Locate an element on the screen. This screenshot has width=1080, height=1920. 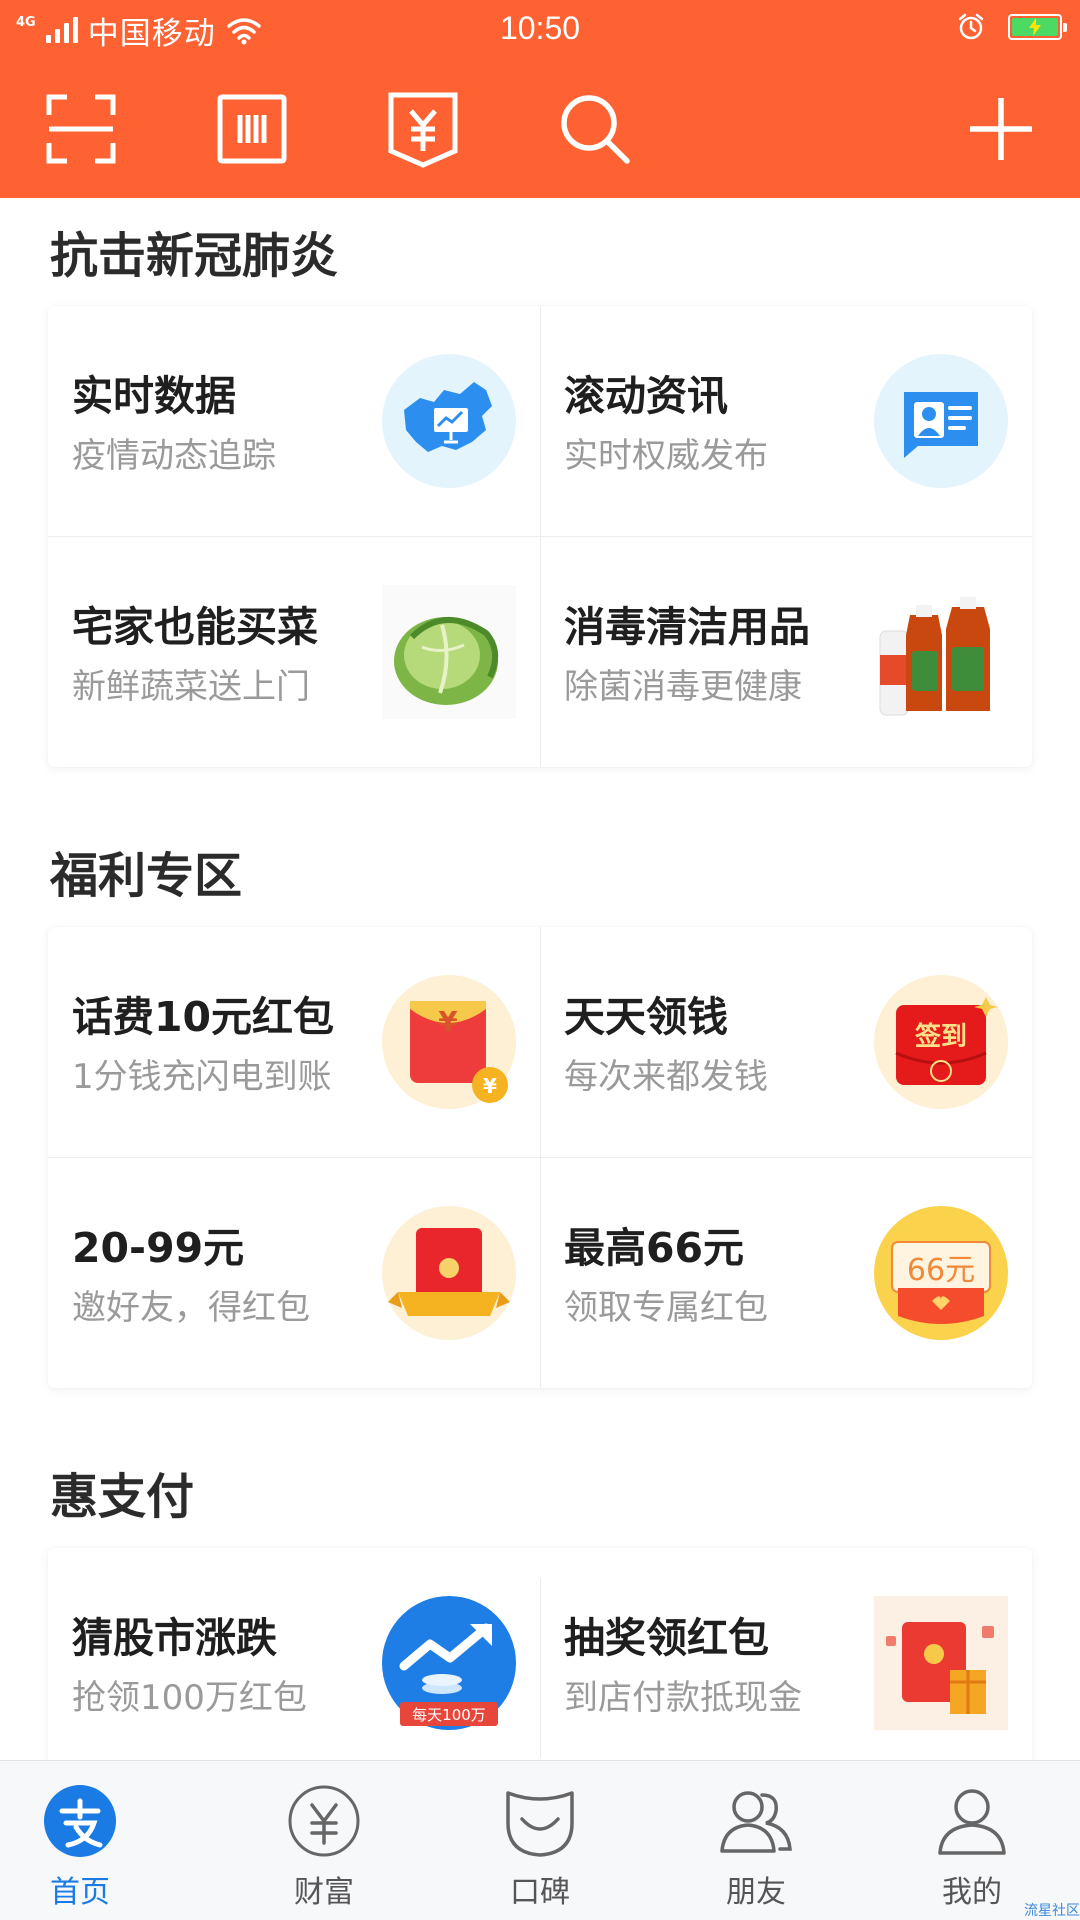
tab-wealth: 财富 is located at coordinates (324, 1846).